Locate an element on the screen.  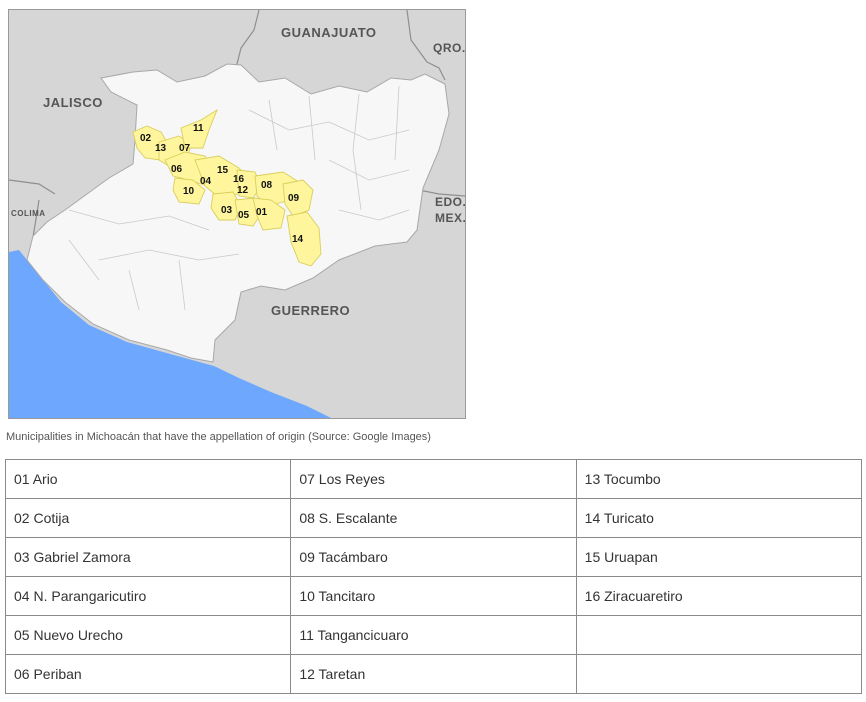
table-row: 01 Ario 07 Los Reyes 13 Tocumbo is located at coordinates (433, 479).